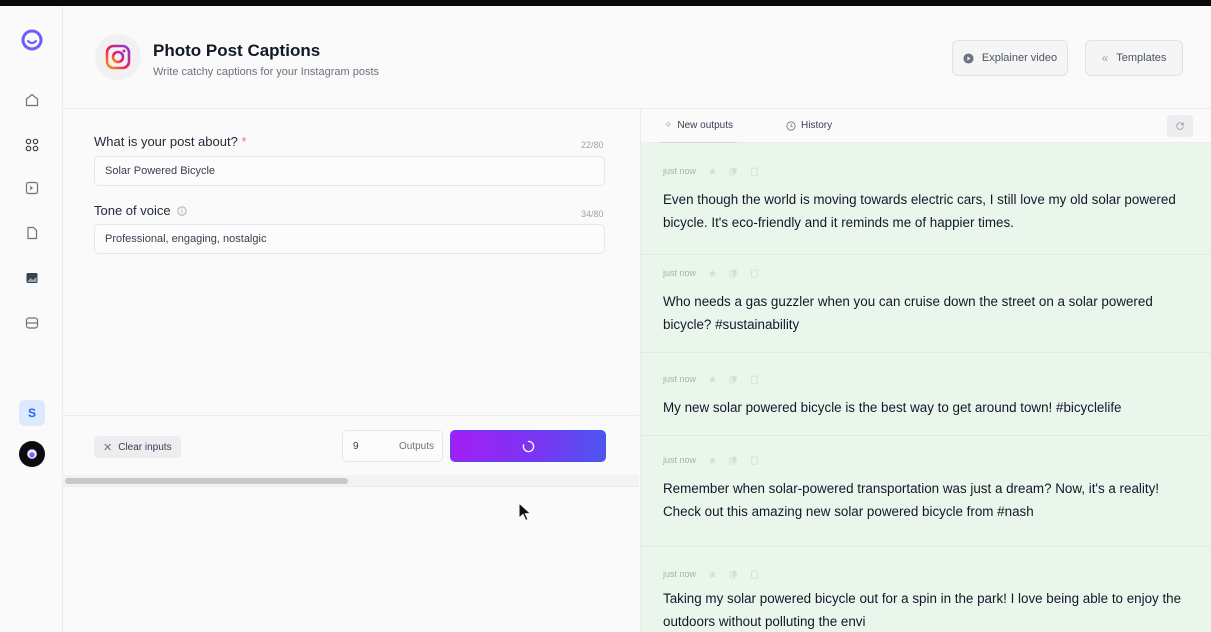  I want to click on tone-of-voice-label-text: Tone of voice, so click(132, 210).